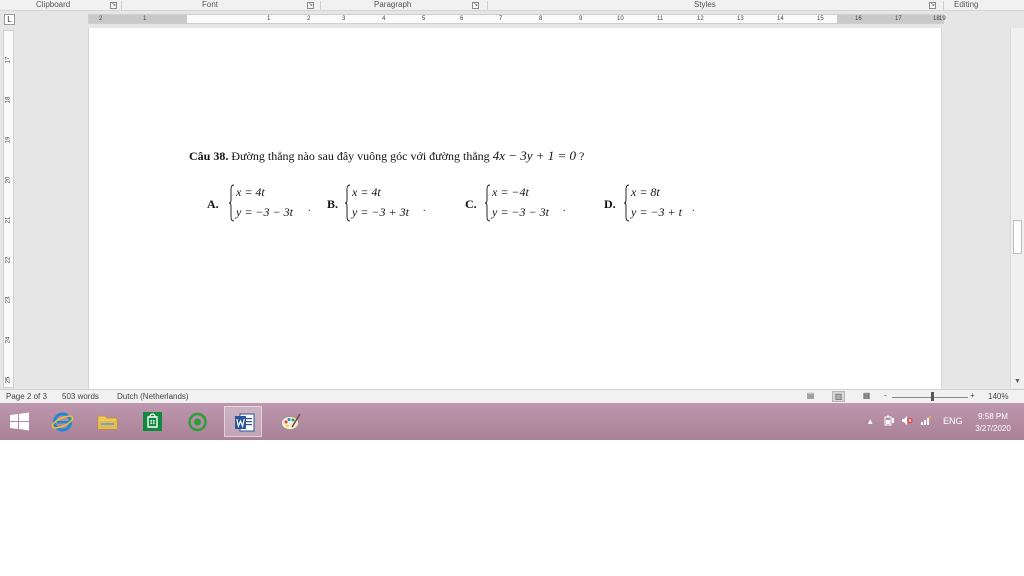  I want to click on horizontal-ruler: 2 1 1 2 3 4 5 6 7 8 9 10 11 12 13 14 15 16 17 18 19, so click(517, 19).